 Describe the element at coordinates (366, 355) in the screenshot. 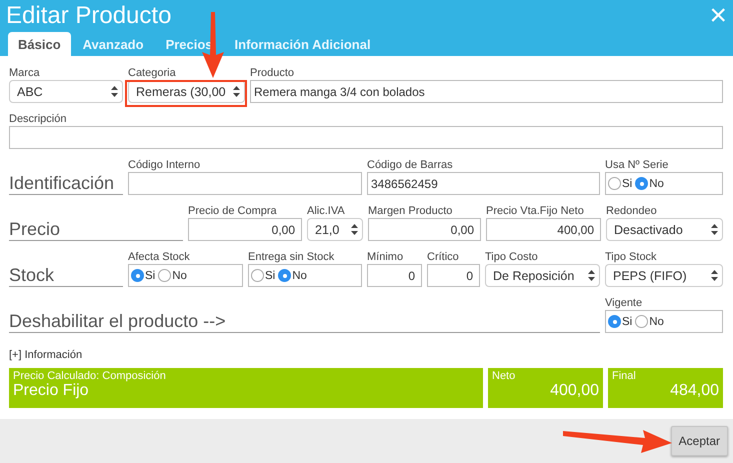

I see `info-link: [+] Información` at that location.